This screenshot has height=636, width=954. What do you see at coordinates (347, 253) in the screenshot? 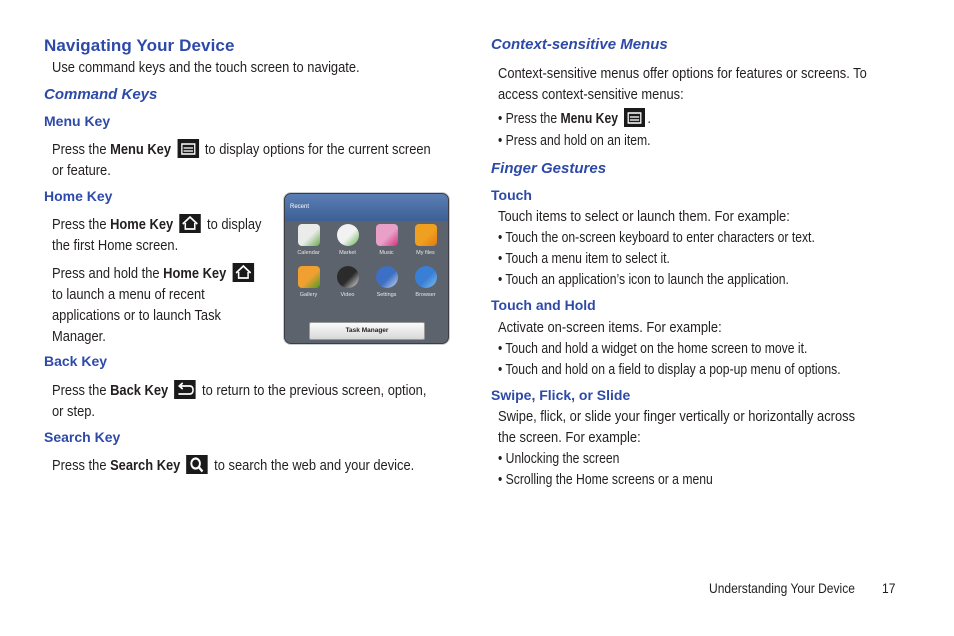
I see `app-label: Market` at bounding box center [347, 253].